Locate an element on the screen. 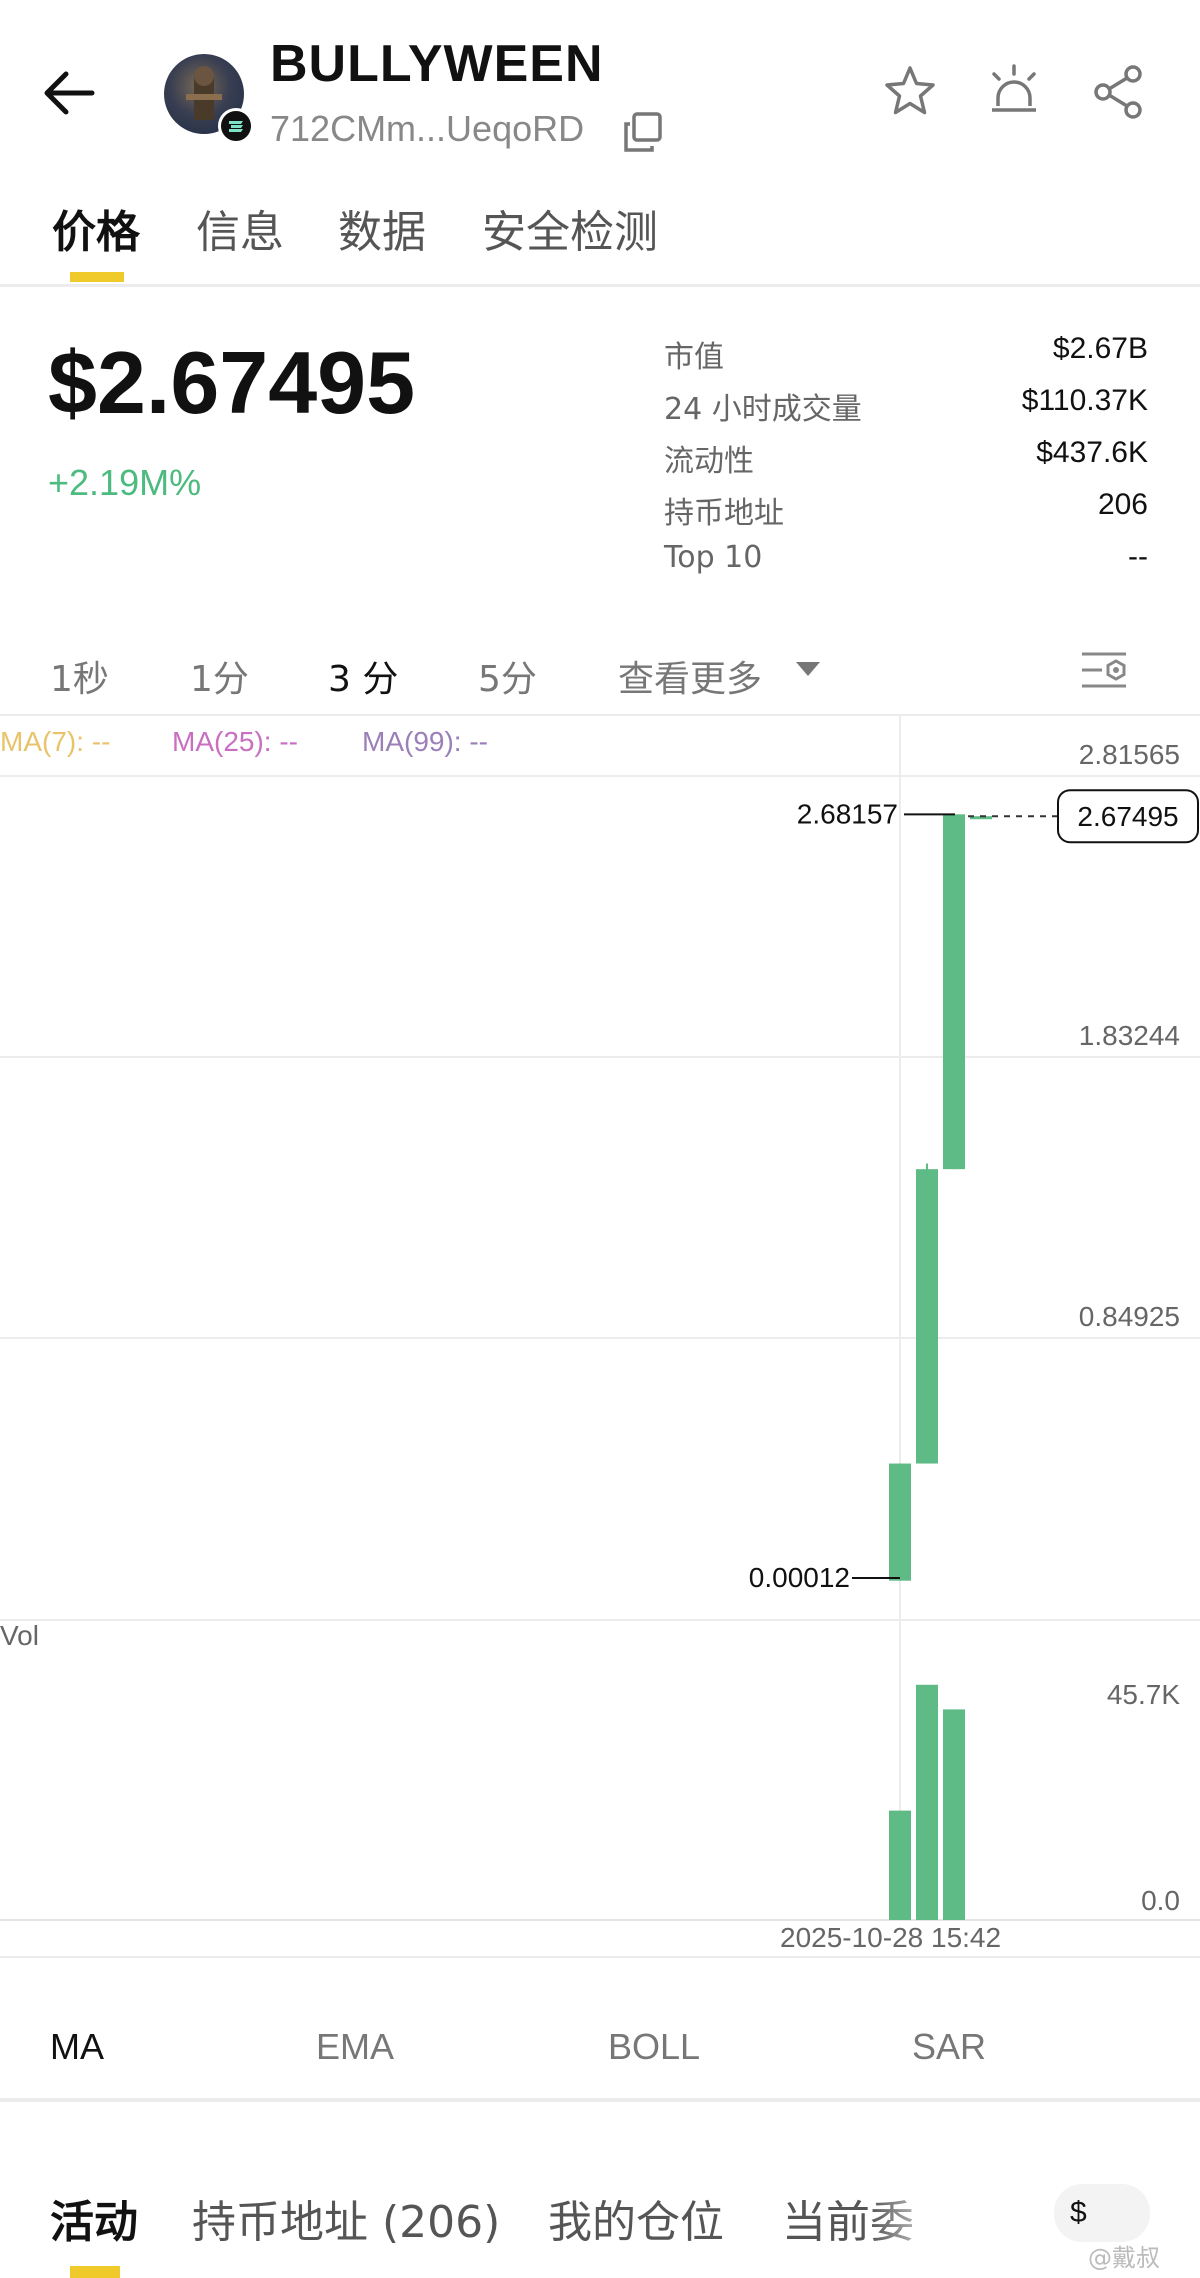  interval-3m: 3 分 is located at coordinates (363, 676).